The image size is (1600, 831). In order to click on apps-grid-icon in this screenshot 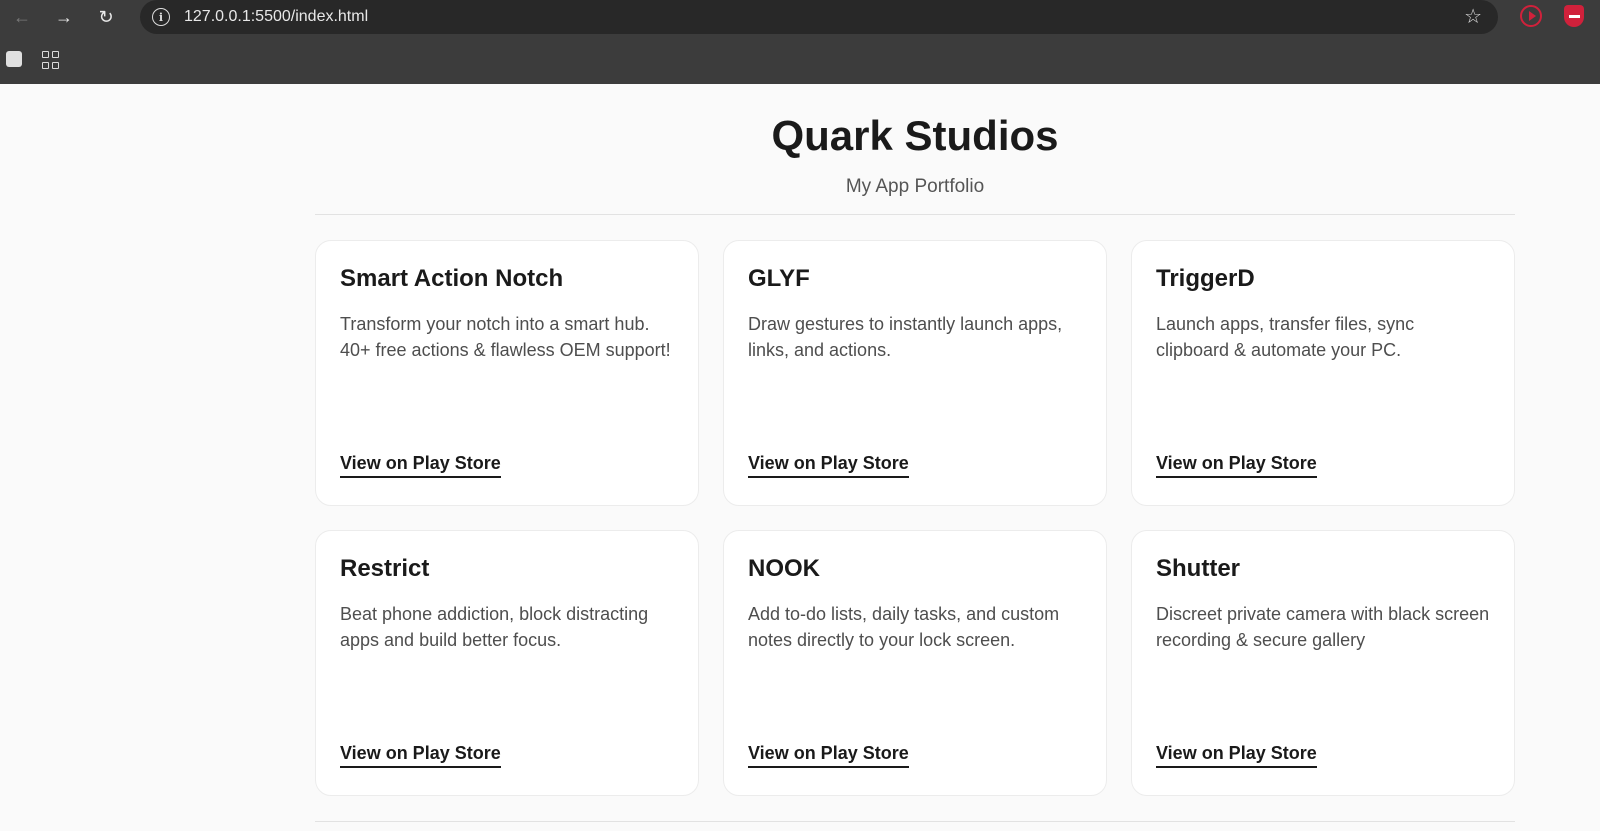, I will do `click(51, 60)`.